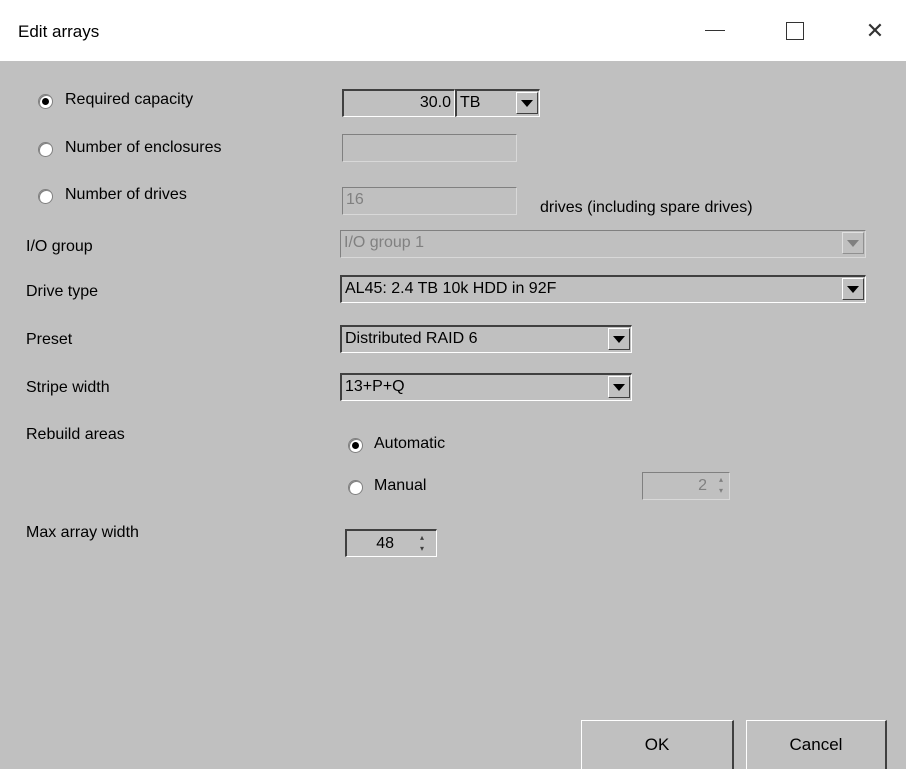 Image resolution: width=906 pixels, height=769 pixels. What do you see at coordinates (400, 485) in the screenshot?
I see `rebuild-manual-label: Manual` at bounding box center [400, 485].